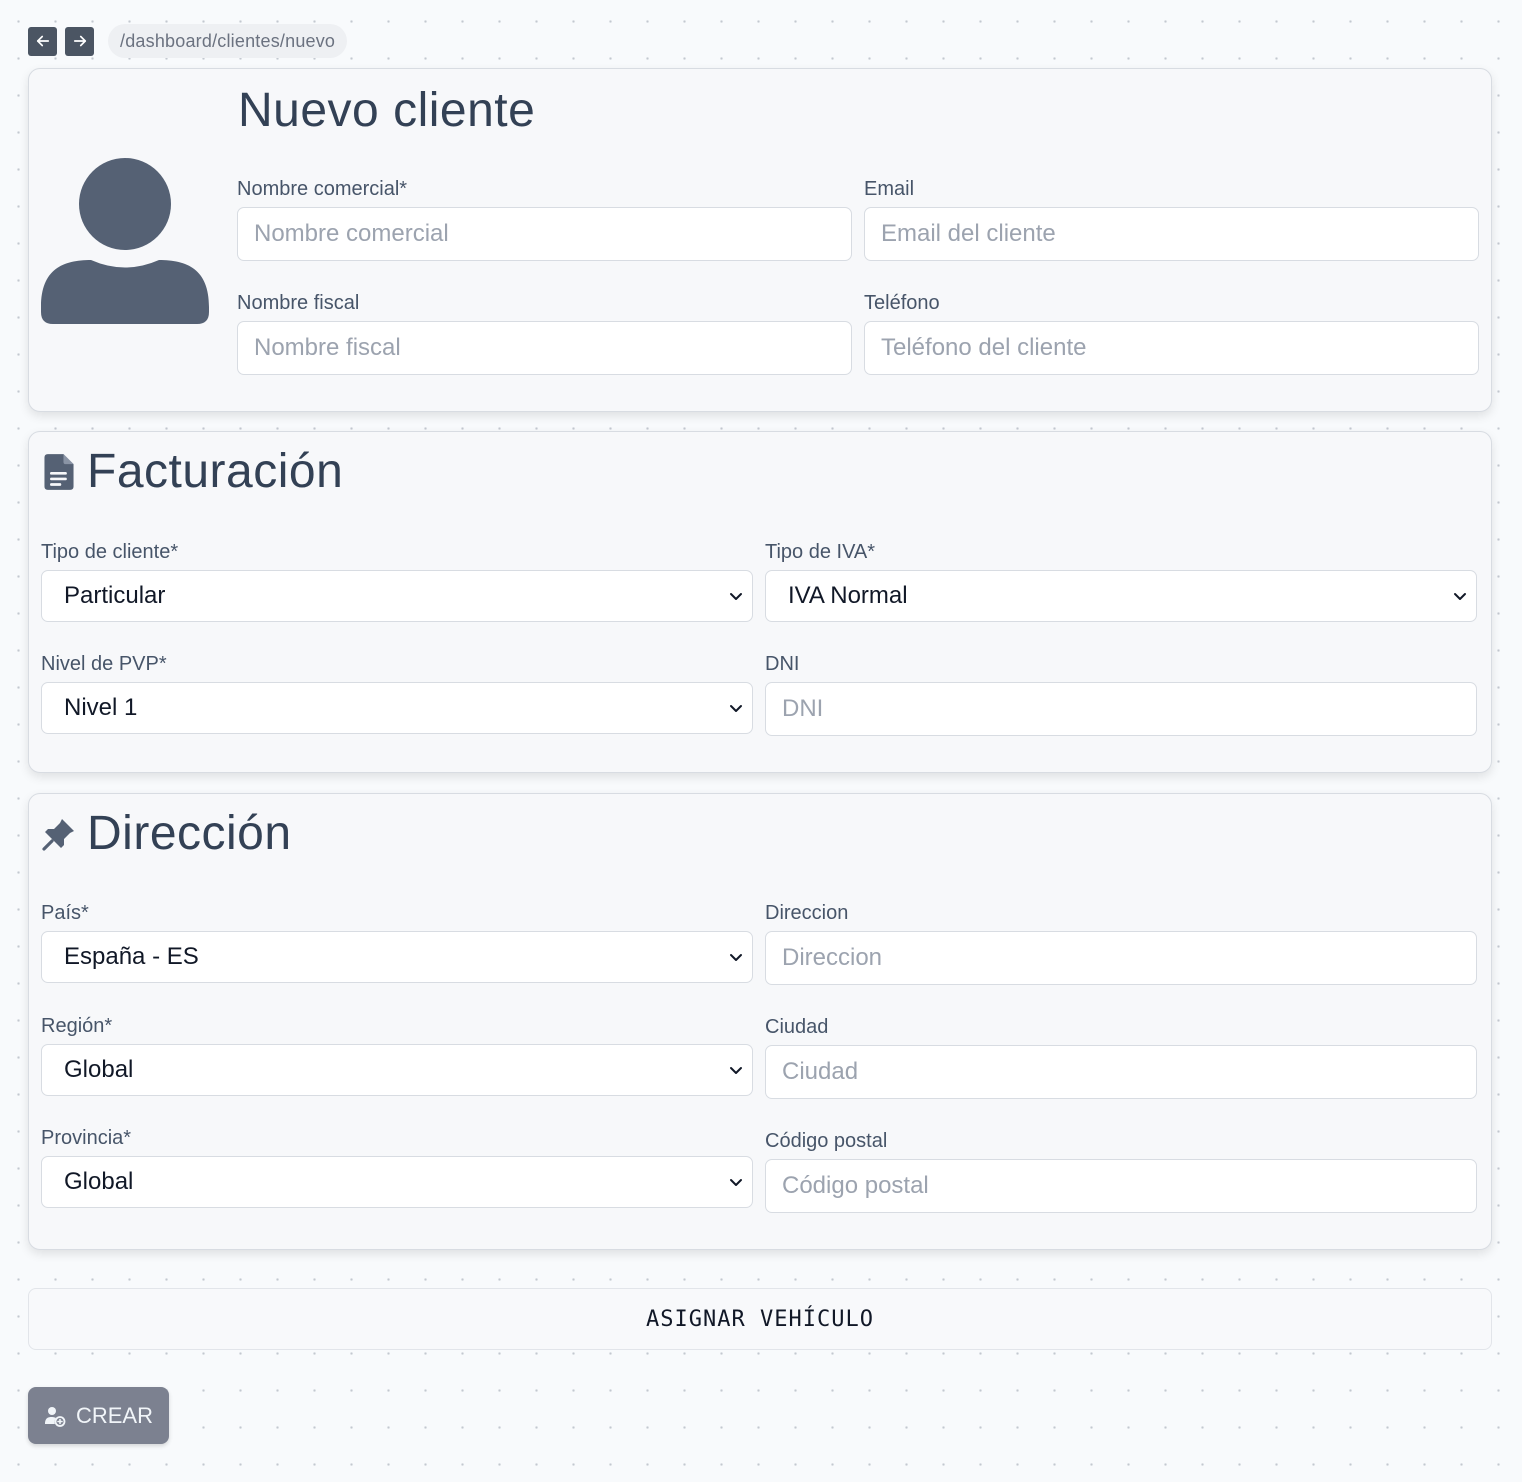 The height and width of the screenshot is (1482, 1522). What do you see at coordinates (59, 834) in the screenshot?
I see `pushpin-icon` at bounding box center [59, 834].